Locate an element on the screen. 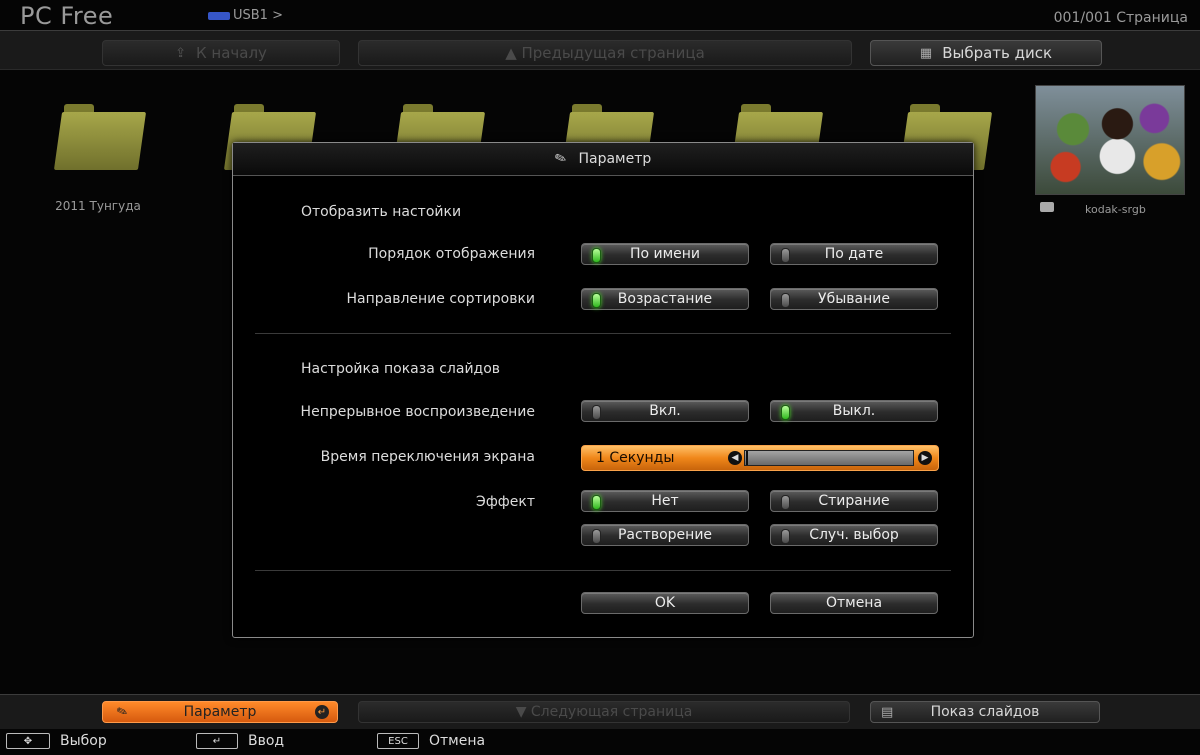 Image resolution: width=1200 pixels, height=755 pixels. option-label: Растворение is located at coordinates (665, 535).